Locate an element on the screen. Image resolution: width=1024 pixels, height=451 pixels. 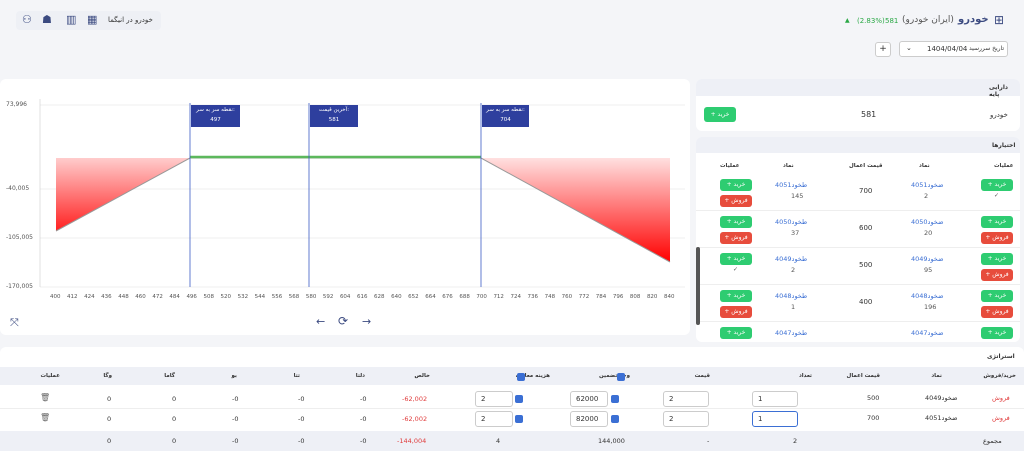
x-tick-label: 412 is located at coordinates (72, 297).